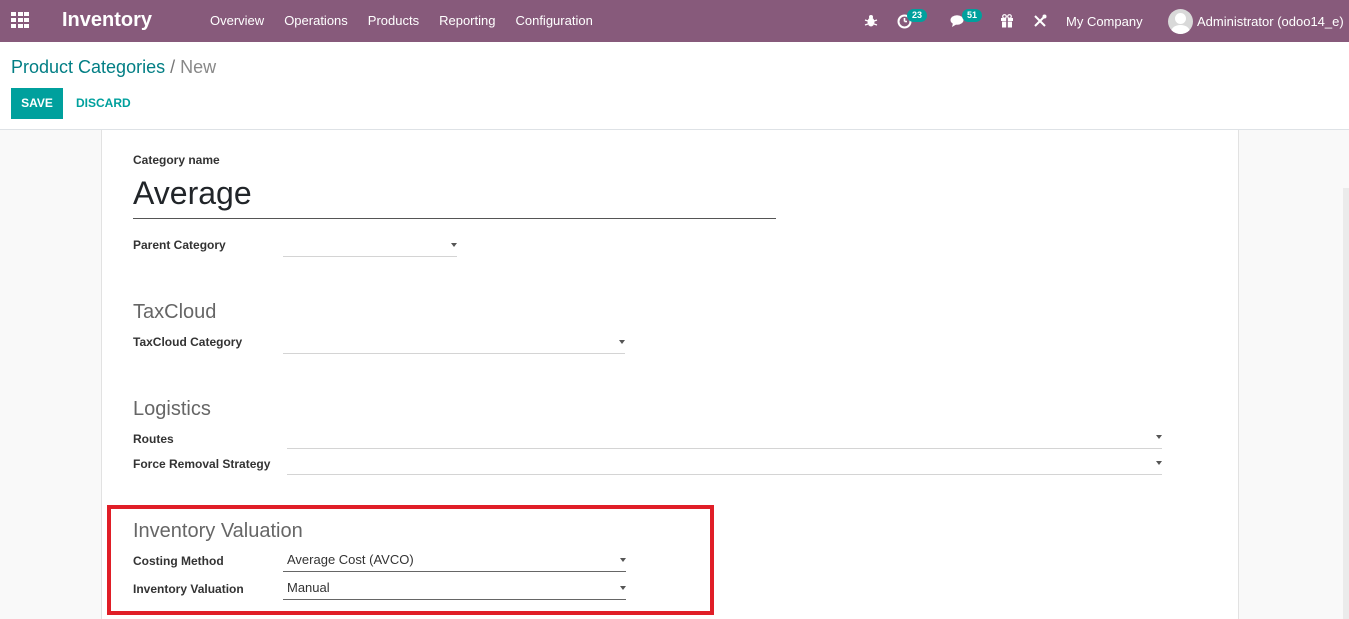  I want to click on menu-operations: Operations, so click(316, 21).